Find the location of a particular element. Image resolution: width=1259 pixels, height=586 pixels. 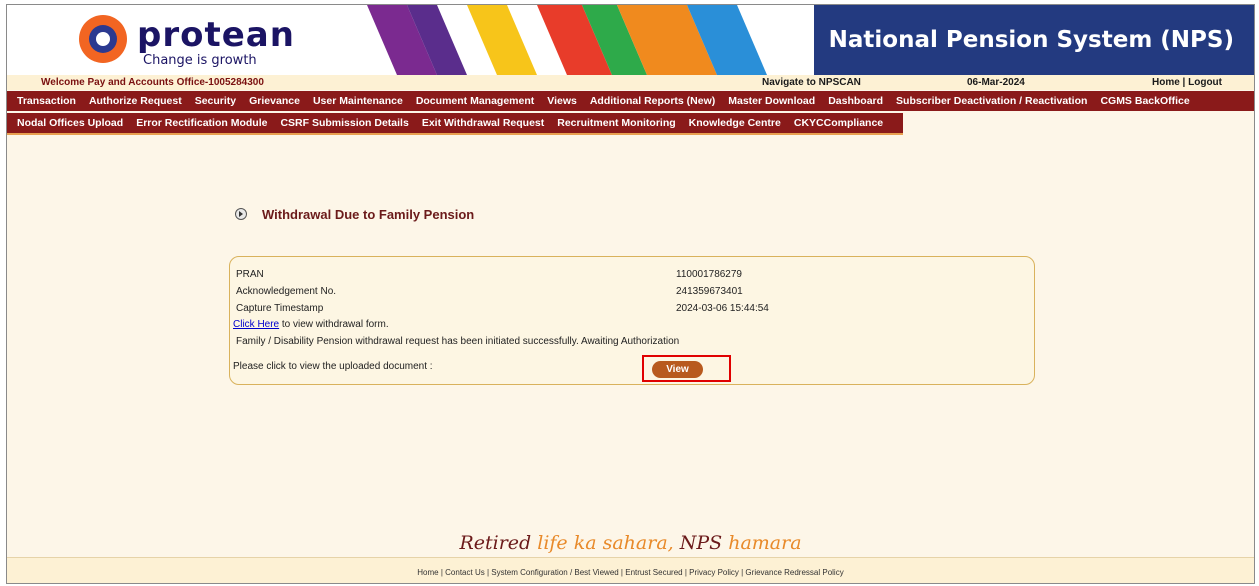

slogan-part1: Retired is located at coordinates (498, 543).